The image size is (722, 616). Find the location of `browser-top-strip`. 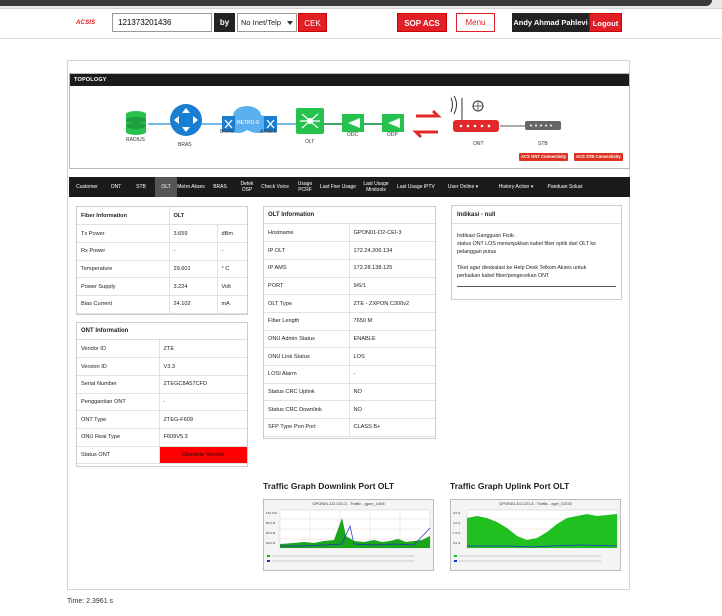

browser-top-strip is located at coordinates (361, 4).